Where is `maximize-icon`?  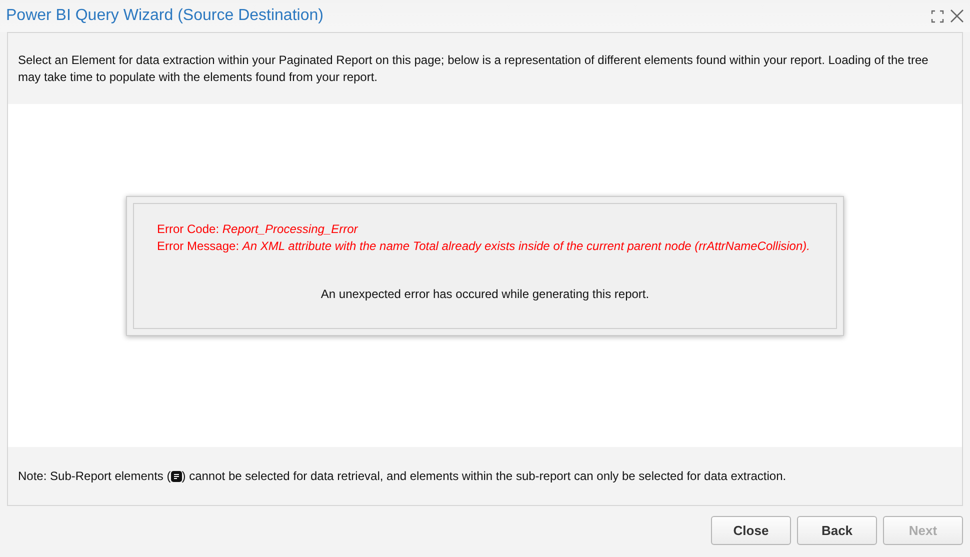
maximize-icon is located at coordinates (937, 16).